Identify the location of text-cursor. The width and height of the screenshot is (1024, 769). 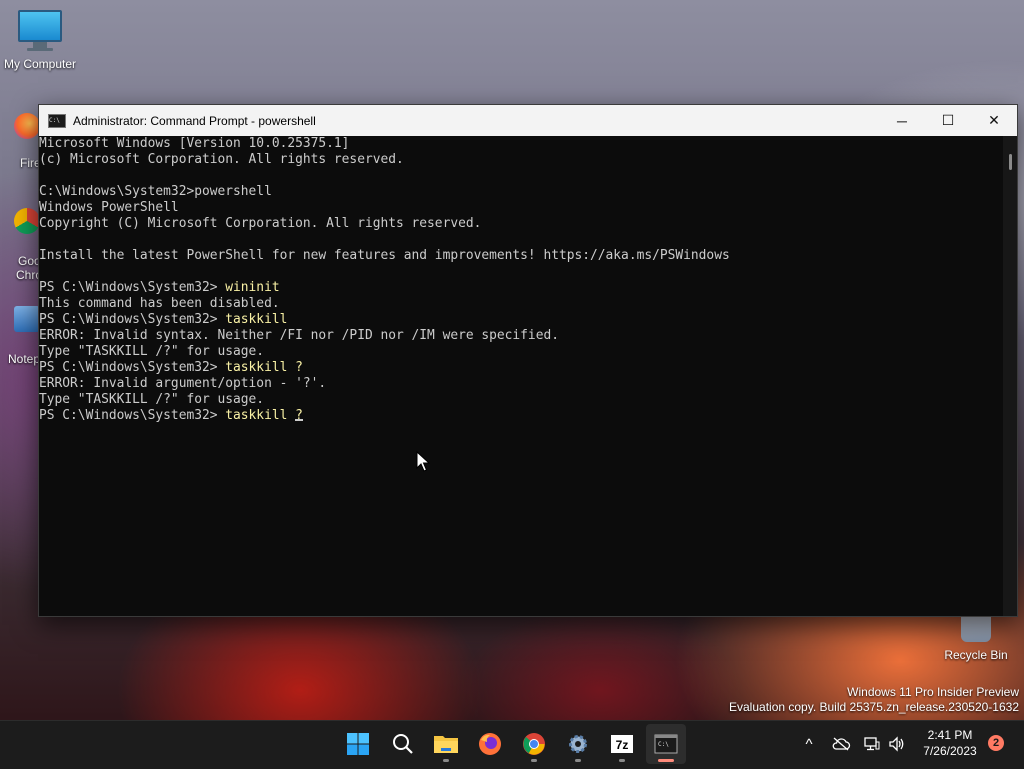
(298, 420).